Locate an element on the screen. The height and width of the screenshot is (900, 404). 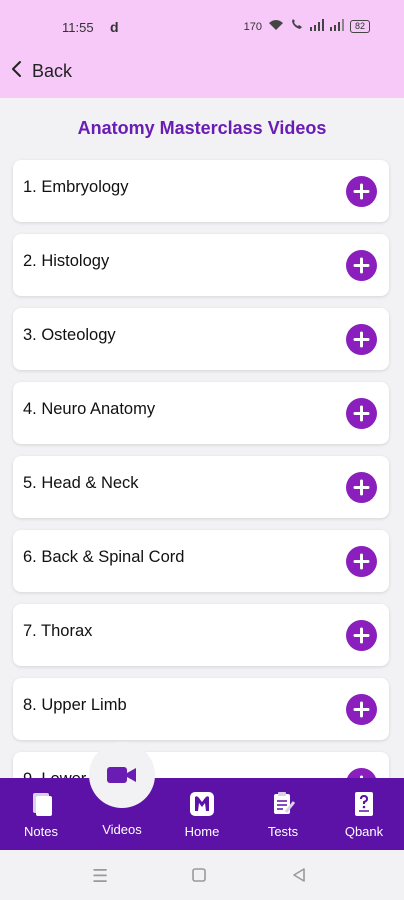
list-item-label: 7. Thorax is located at coordinates (58, 631).